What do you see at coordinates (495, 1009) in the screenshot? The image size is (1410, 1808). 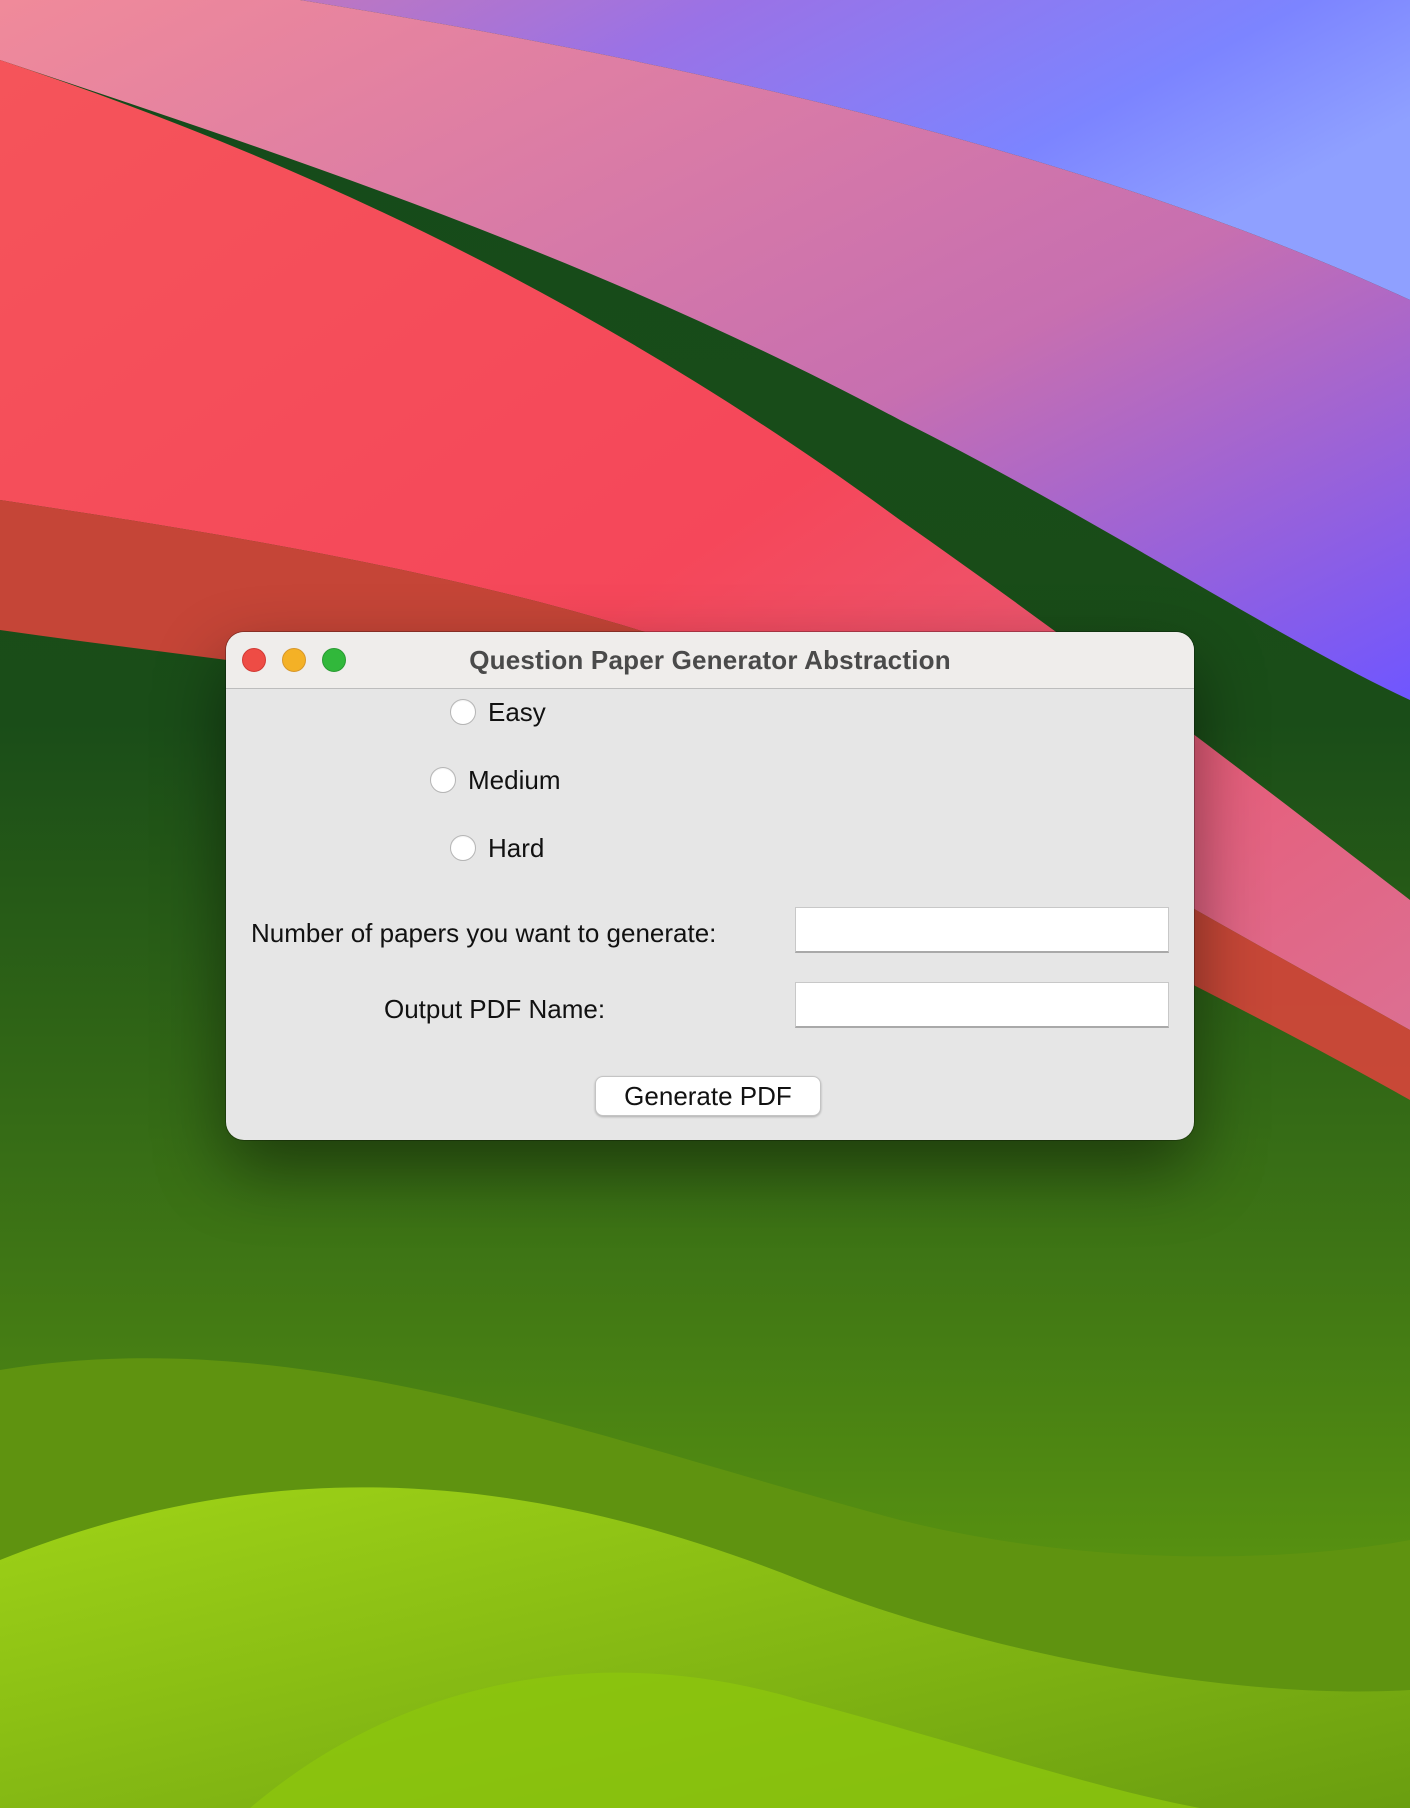 I see `output-name-label: Output PDF Name:` at bounding box center [495, 1009].